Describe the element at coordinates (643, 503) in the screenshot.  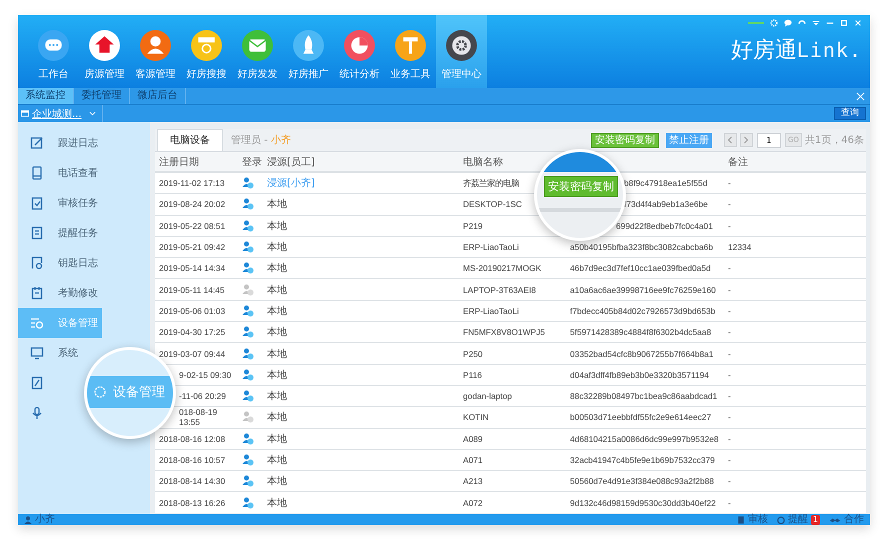
I see `code-cell: 9d132c46d98159d9530c30dd3b40ef22` at that location.